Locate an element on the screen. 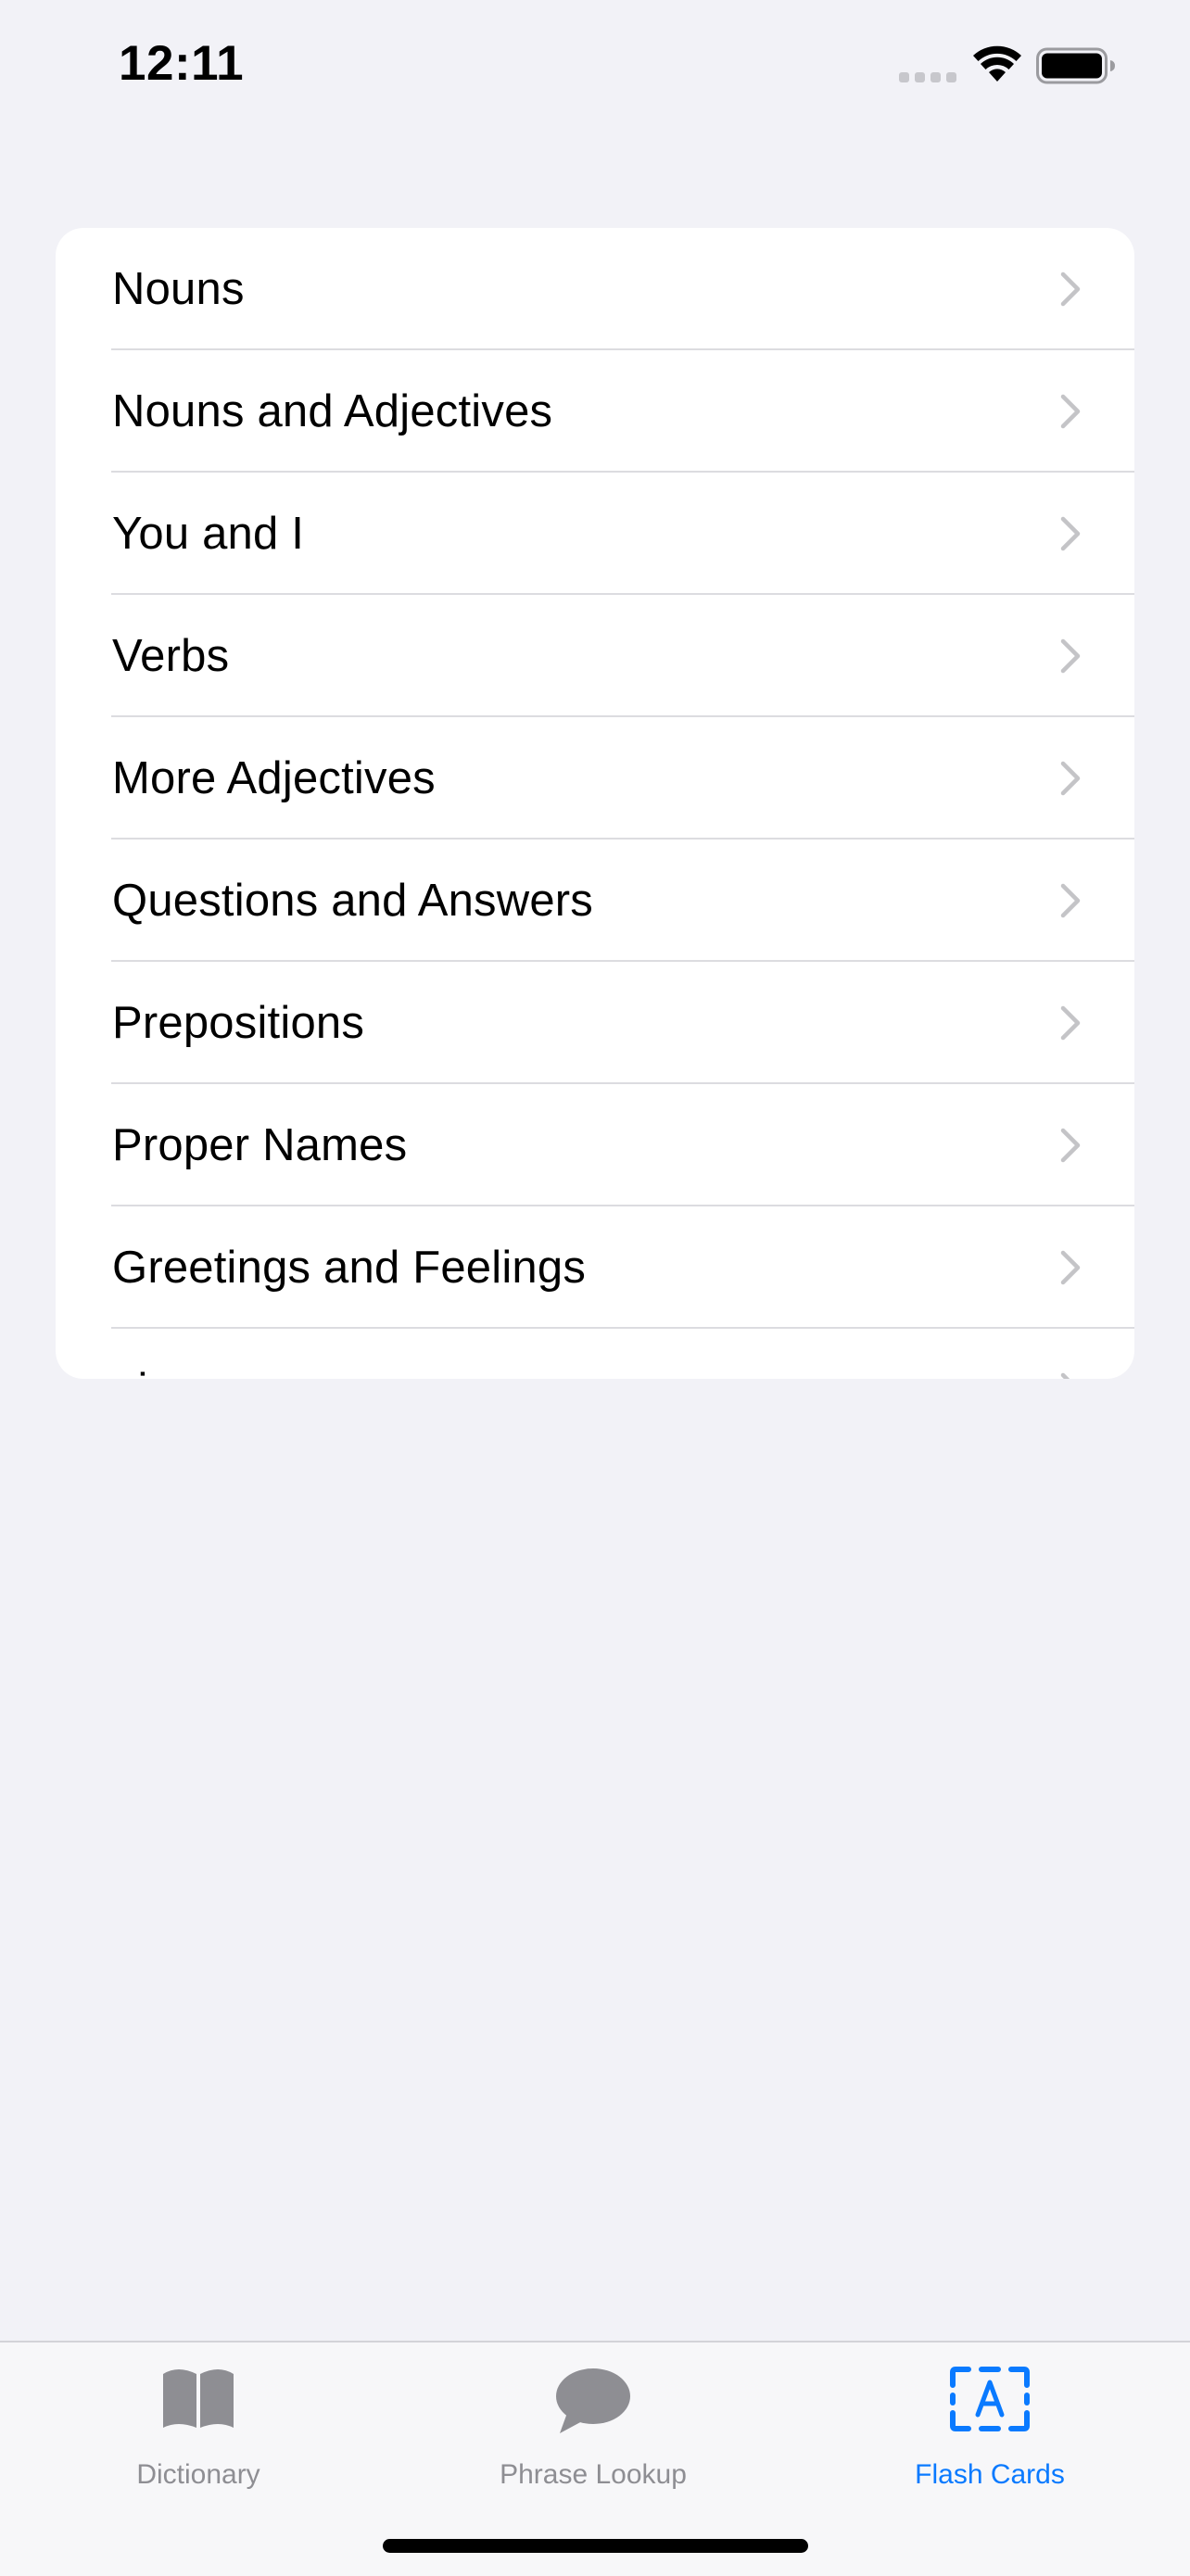  list-item: You and I is located at coordinates (595, 534).